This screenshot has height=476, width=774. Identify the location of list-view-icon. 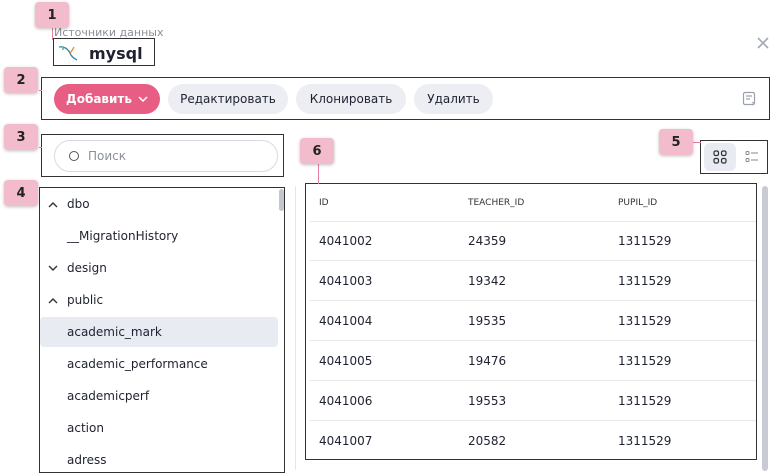
(751, 156).